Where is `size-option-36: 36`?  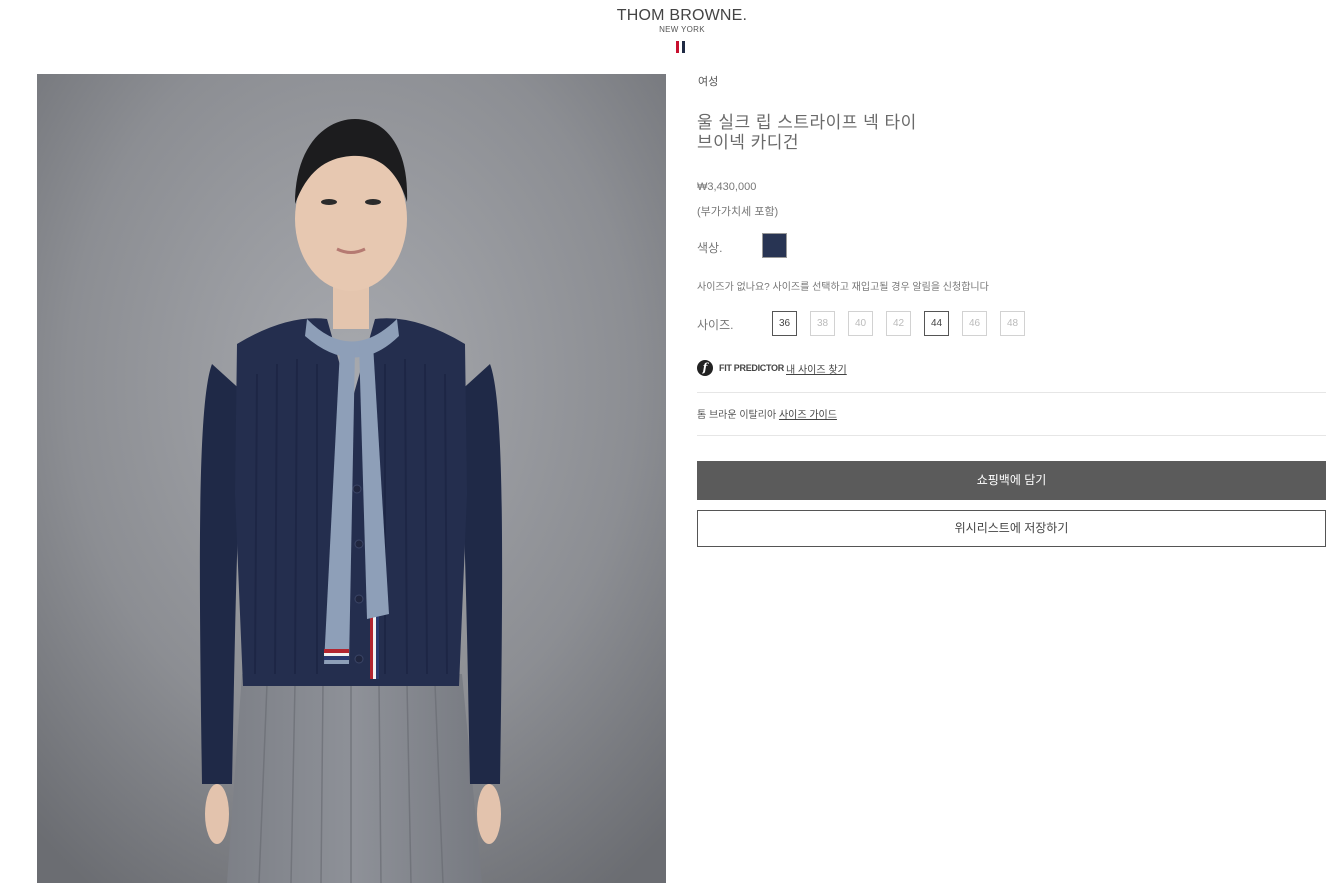 size-option-36: 36 is located at coordinates (784, 323).